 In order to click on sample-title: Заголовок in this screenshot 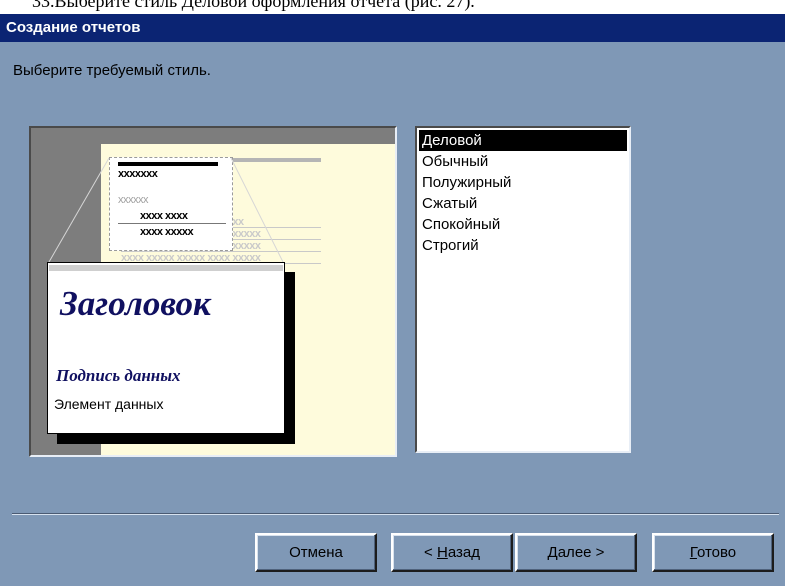, I will do `click(135, 303)`.